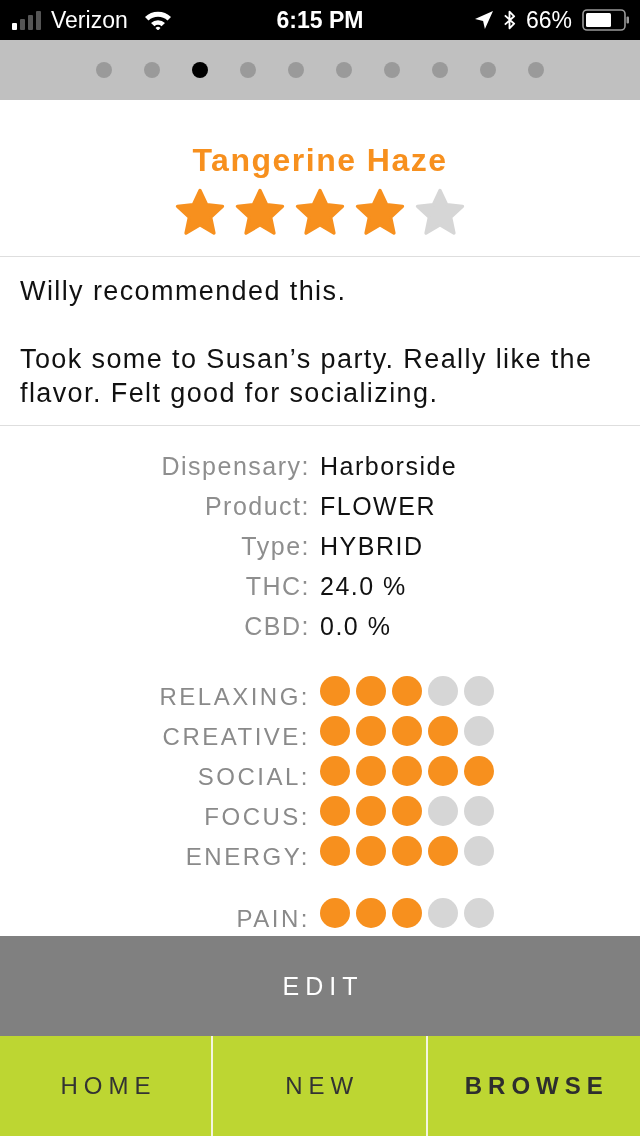 This screenshot has width=640, height=1136. What do you see at coordinates (483, 20) in the screenshot?
I see `location-arrow-icon` at bounding box center [483, 20].